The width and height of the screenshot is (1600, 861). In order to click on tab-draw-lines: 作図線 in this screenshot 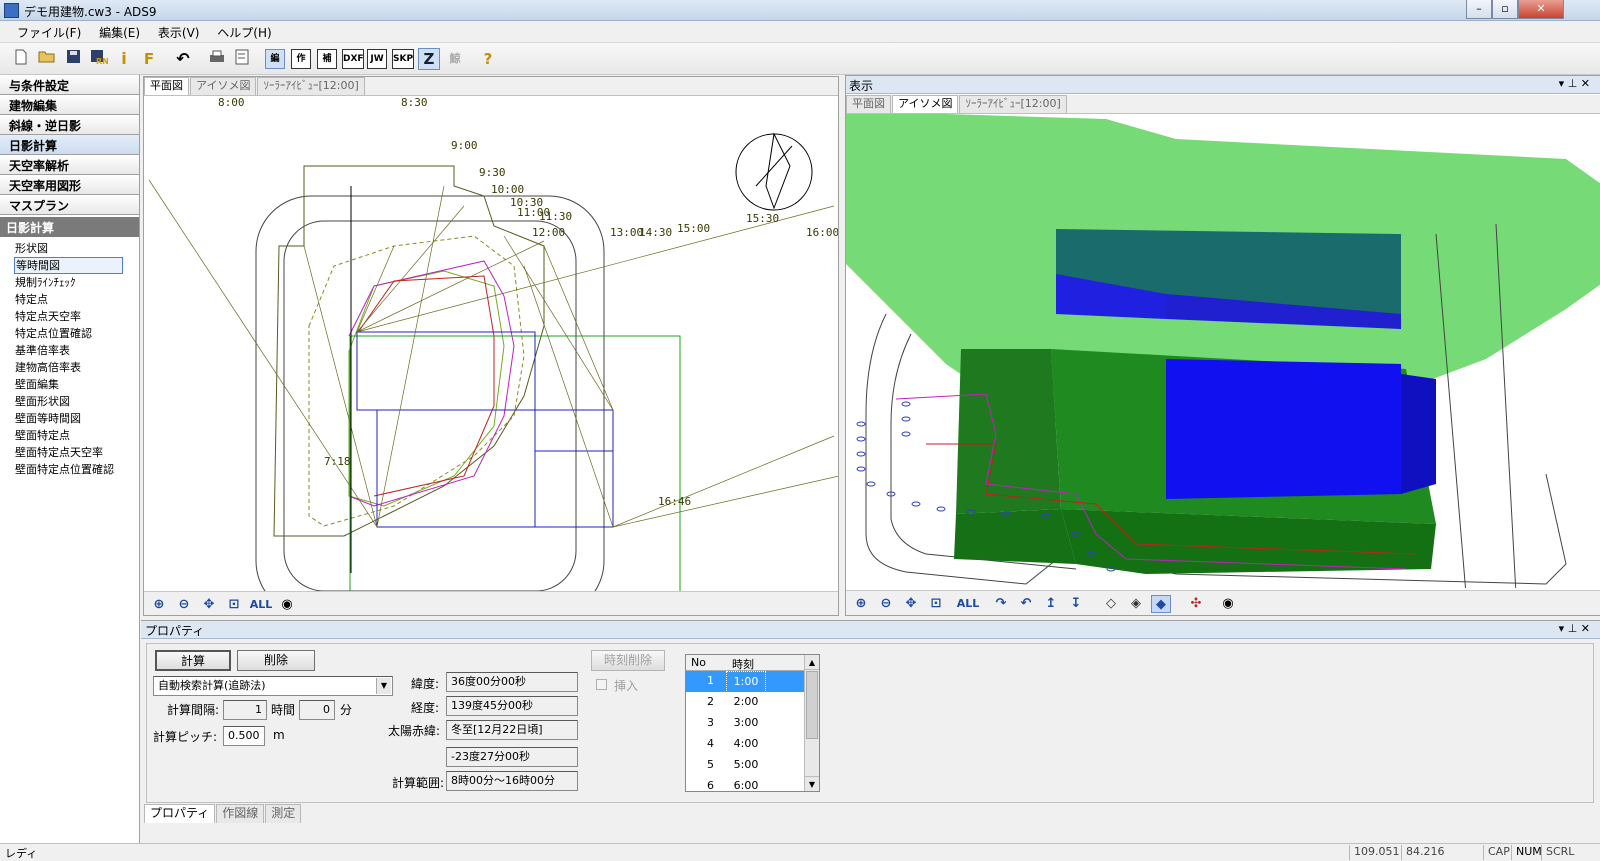, I will do `click(240, 813)`.